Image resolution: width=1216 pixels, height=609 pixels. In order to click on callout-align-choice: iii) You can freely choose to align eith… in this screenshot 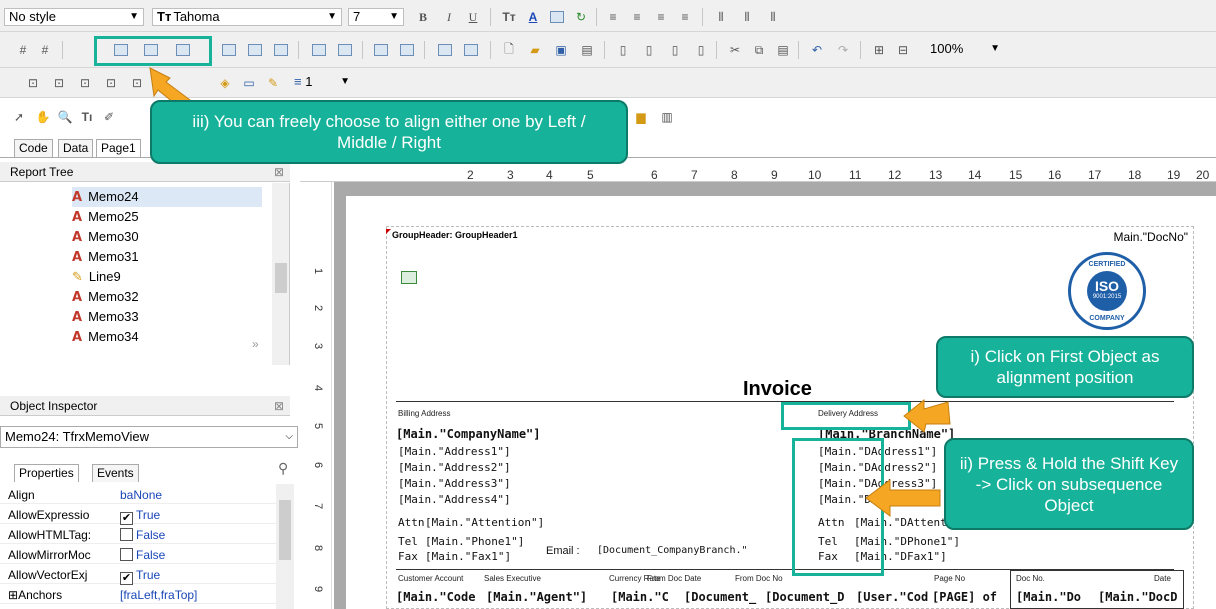, I will do `click(389, 132)`.